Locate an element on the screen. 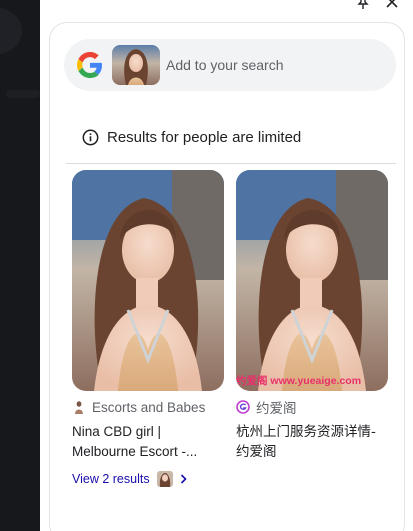 The image size is (413, 531). result-source: 约爱阁 is located at coordinates (312, 407).